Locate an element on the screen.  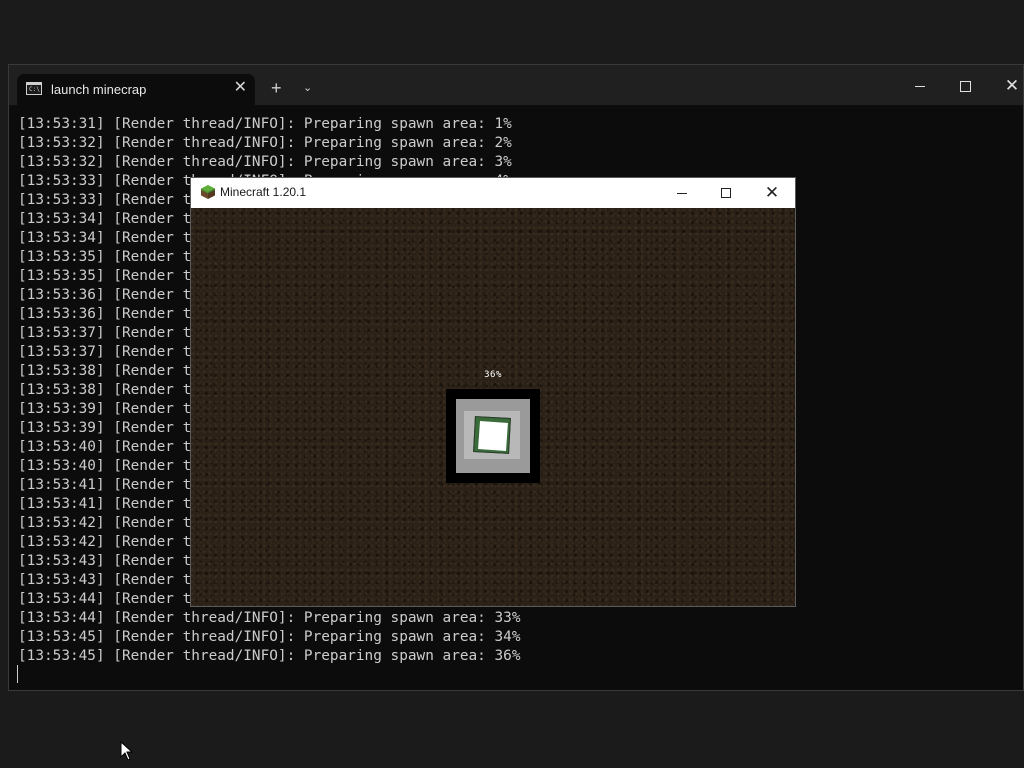
cmd-icon-text: C:\ is located at coordinates (34, 89).